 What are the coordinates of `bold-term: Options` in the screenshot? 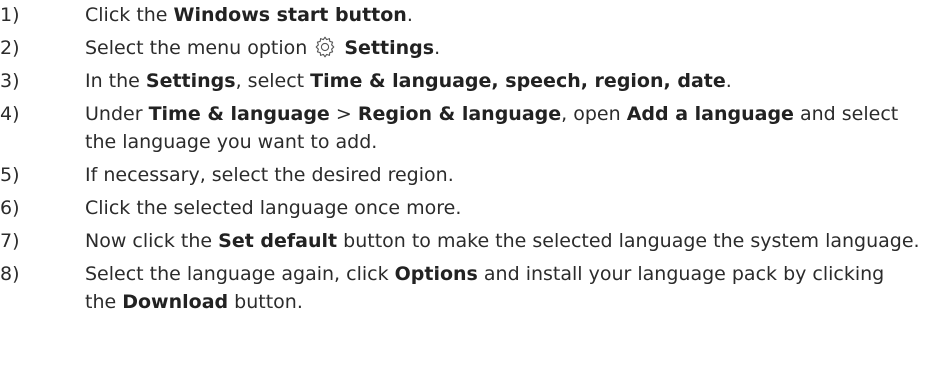 It's located at (436, 274).